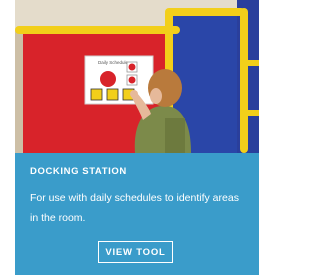  What do you see at coordinates (78, 171) in the screenshot?
I see `card-title: DOCKING STATION` at bounding box center [78, 171].